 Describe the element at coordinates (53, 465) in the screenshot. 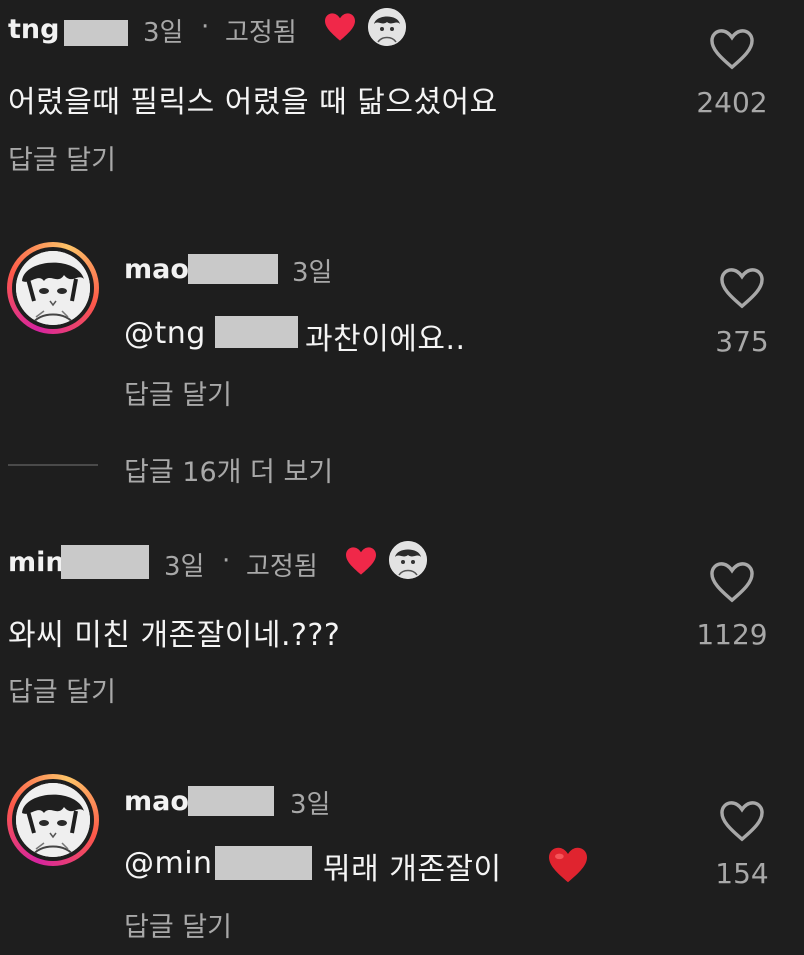

I see `replies-divider` at that location.